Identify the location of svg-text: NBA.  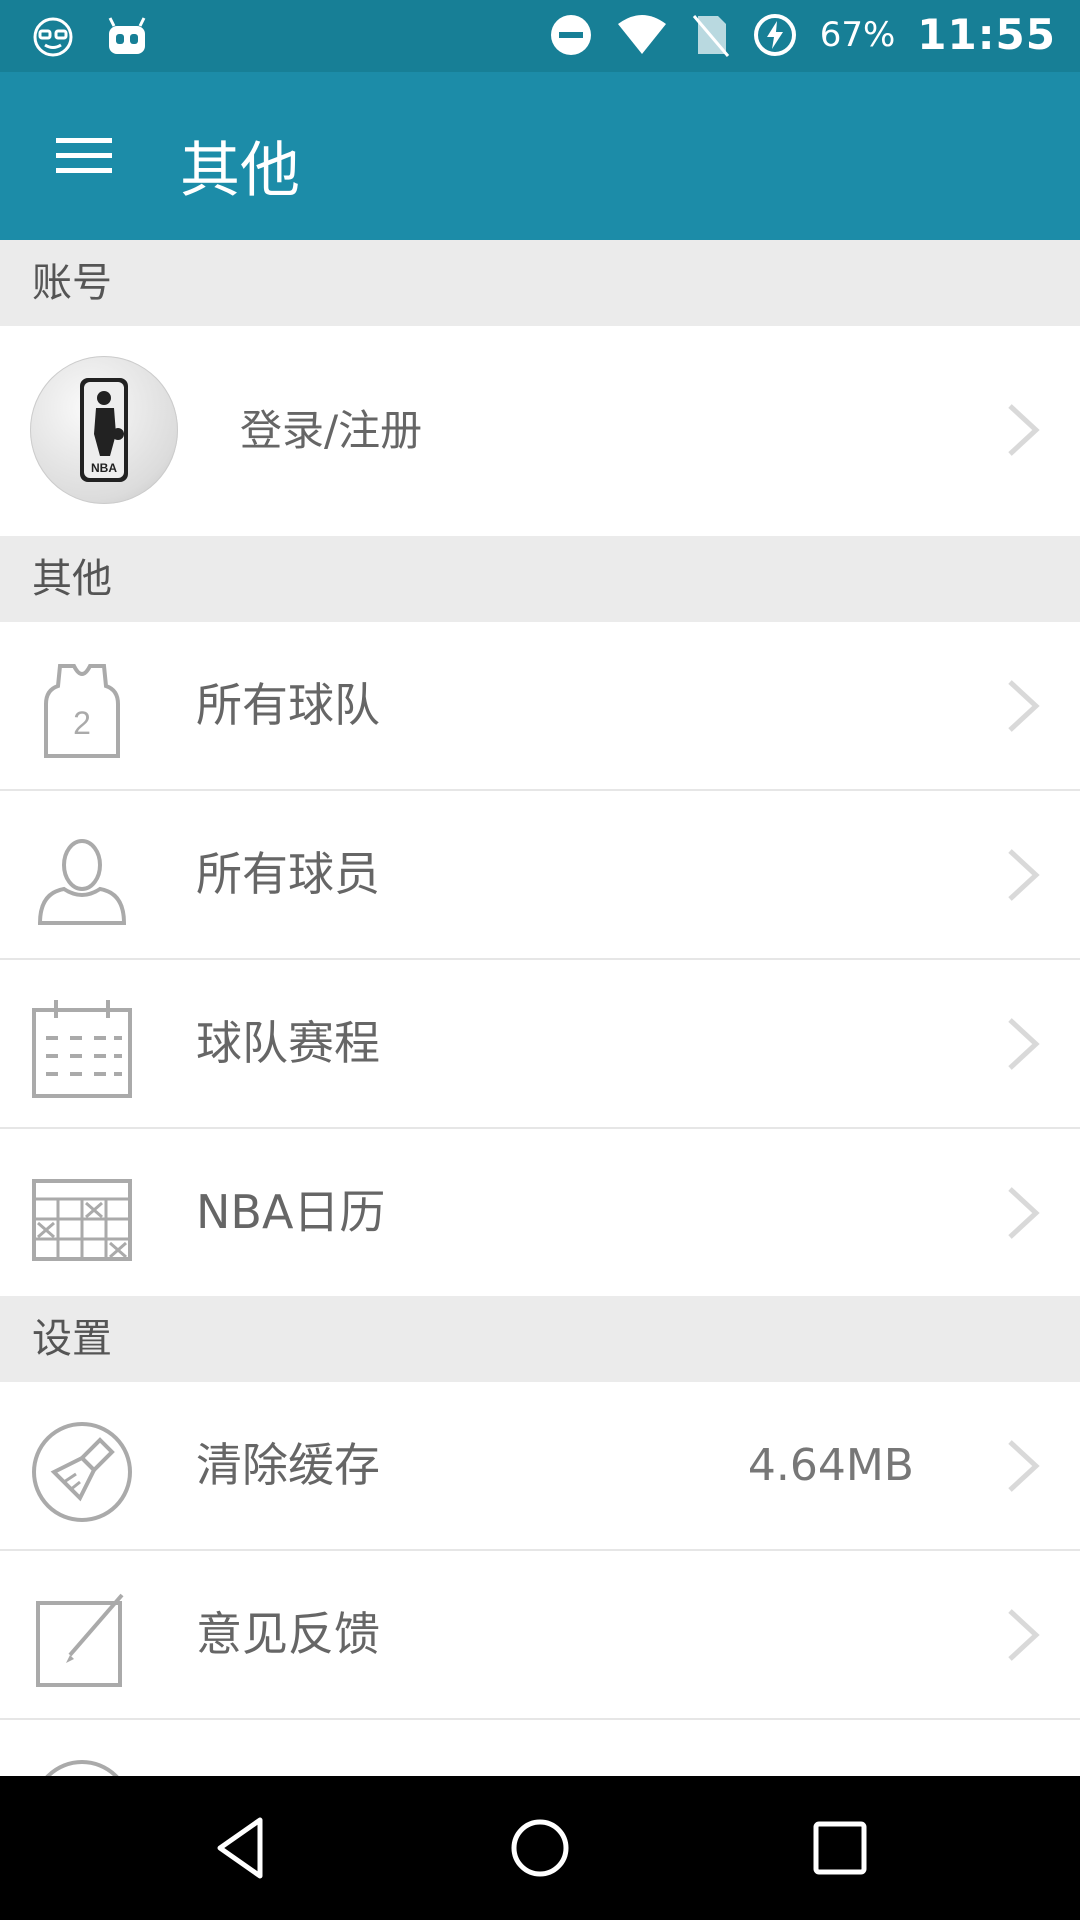
(104, 468).